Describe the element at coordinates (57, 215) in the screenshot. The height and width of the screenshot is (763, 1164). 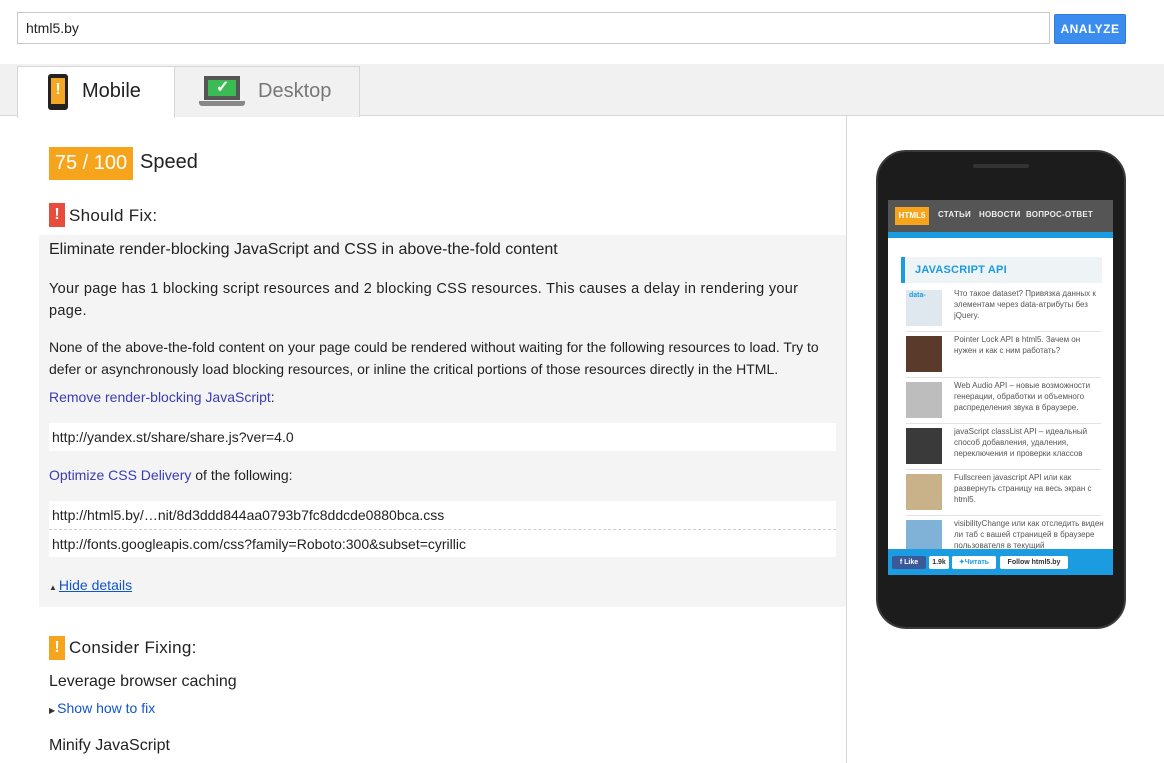
I see `warning-red-icon: !` at that location.